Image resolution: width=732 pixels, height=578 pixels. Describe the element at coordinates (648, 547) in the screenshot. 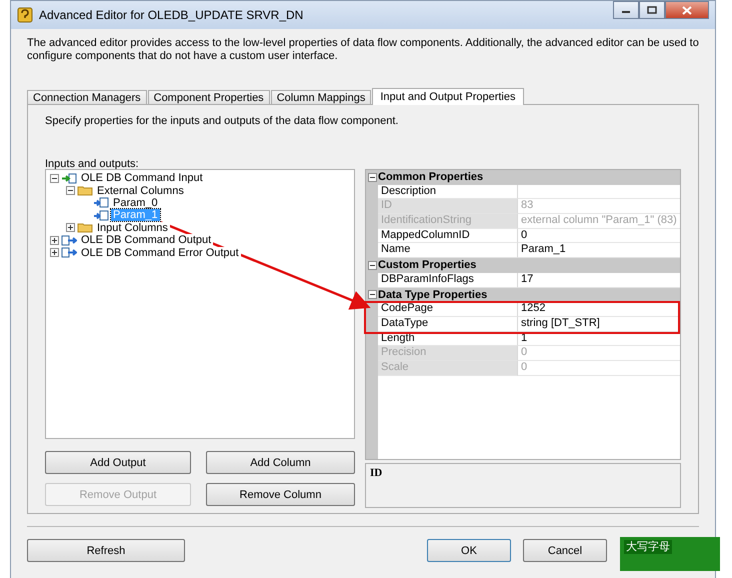

I see `ime-mode-label: 大写字母` at that location.